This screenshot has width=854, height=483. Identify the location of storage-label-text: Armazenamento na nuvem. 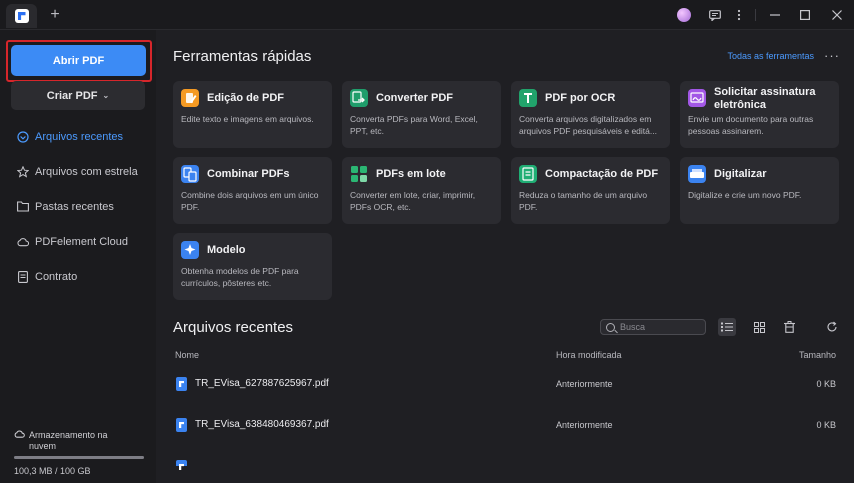
(68, 440).